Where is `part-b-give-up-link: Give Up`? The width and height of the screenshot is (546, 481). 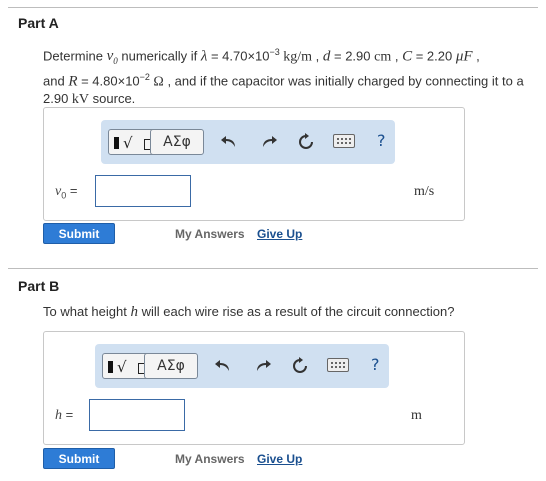 part-b-give-up-link: Give Up is located at coordinates (279, 459).